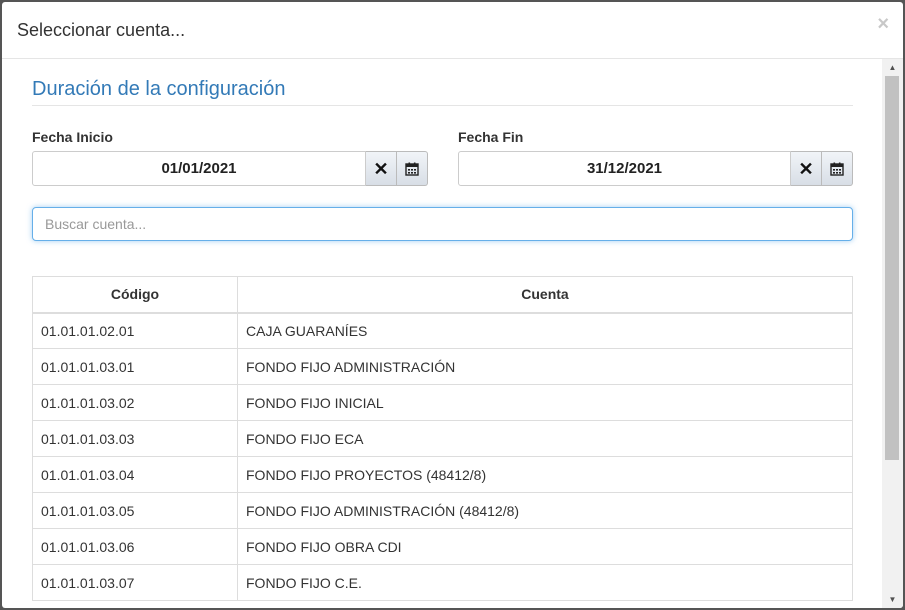  What do you see at coordinates (135, 474) in the screenshot?
I see `account-code-cell: 01.01.01.03.04` at bounding box center [135, 474].